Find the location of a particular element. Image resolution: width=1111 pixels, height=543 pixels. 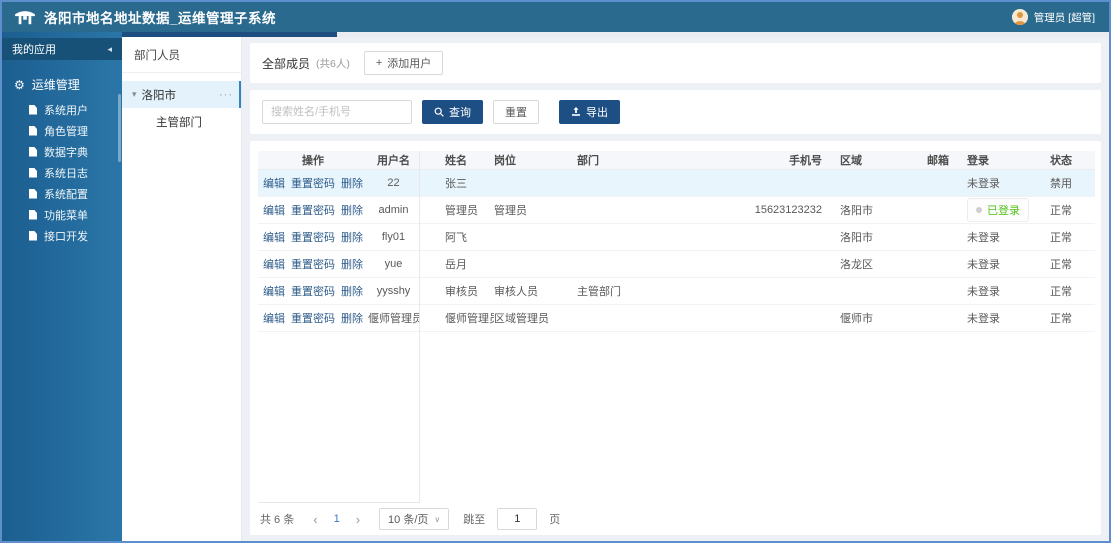

cell-phone: 15623123232 is located at coordinates (766, 210).